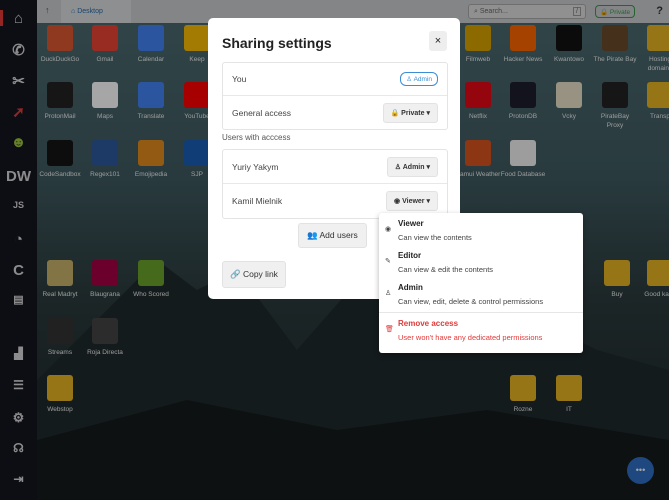  What do you see at coordinates (335, 112) in the screenshot?
I see `general-access-row: General access 🔒 Private ▾` at bounding box center [335, 112].